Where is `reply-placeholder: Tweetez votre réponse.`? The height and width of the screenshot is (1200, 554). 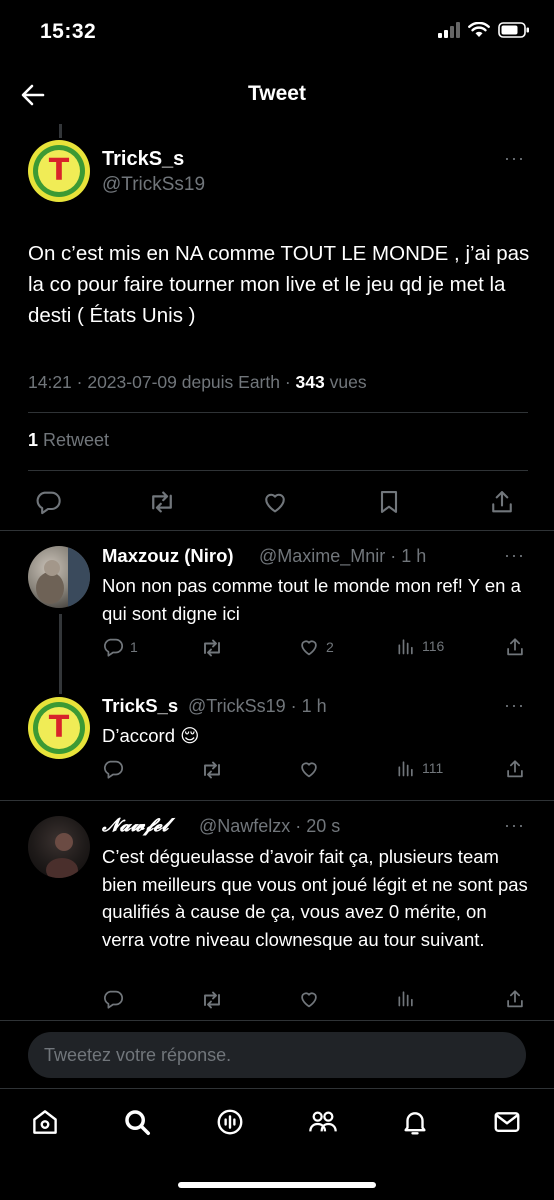 reply-placeholder: Tweetez votre réponse. is located at coordinates (138, 1055).